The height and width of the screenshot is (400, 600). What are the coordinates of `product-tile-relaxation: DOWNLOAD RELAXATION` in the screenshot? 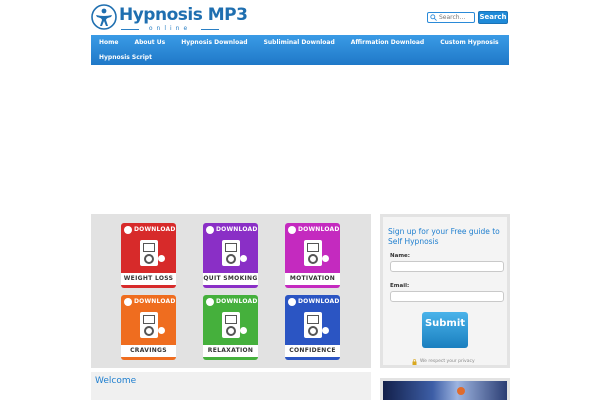 It's located at (230, 327).